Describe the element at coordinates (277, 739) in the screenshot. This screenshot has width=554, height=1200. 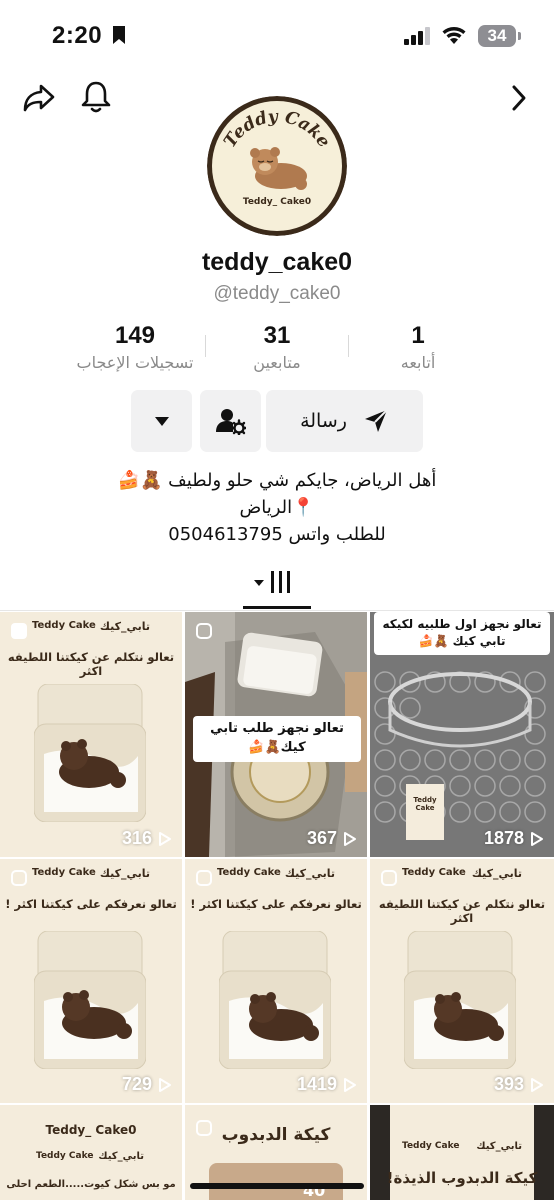
I see `video-caption: تعالو نجهز طلب تابي كيك🧸🍰` at that location.